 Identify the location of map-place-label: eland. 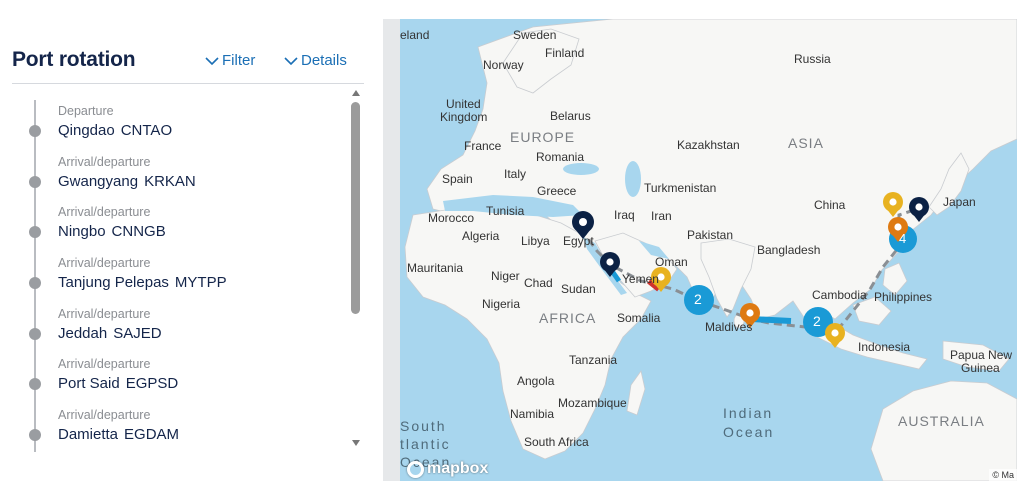
(415, 35).